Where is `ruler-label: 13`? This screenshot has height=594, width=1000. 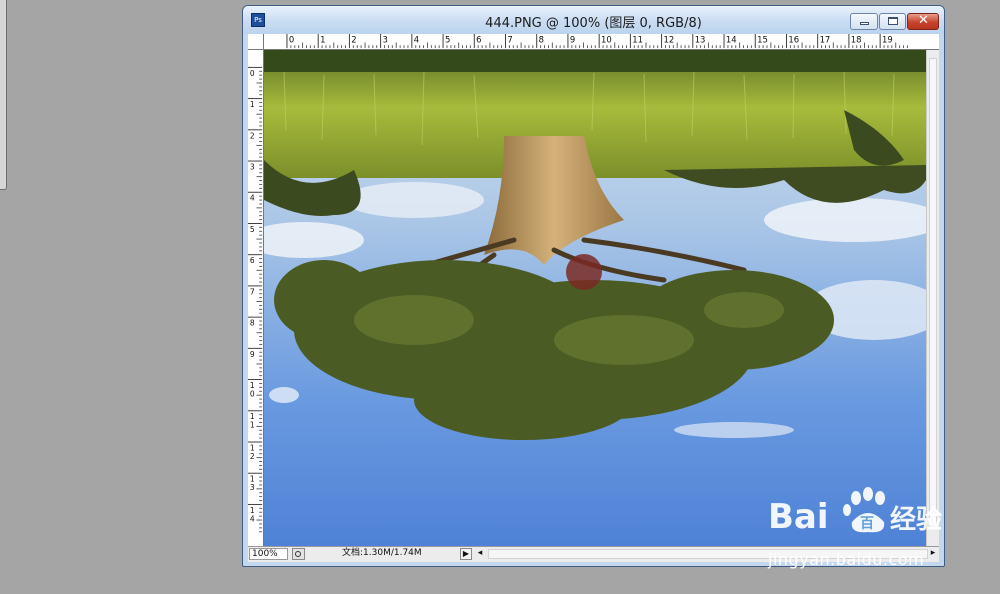
ruler-label: 13 is located at coordinates (700, 39).